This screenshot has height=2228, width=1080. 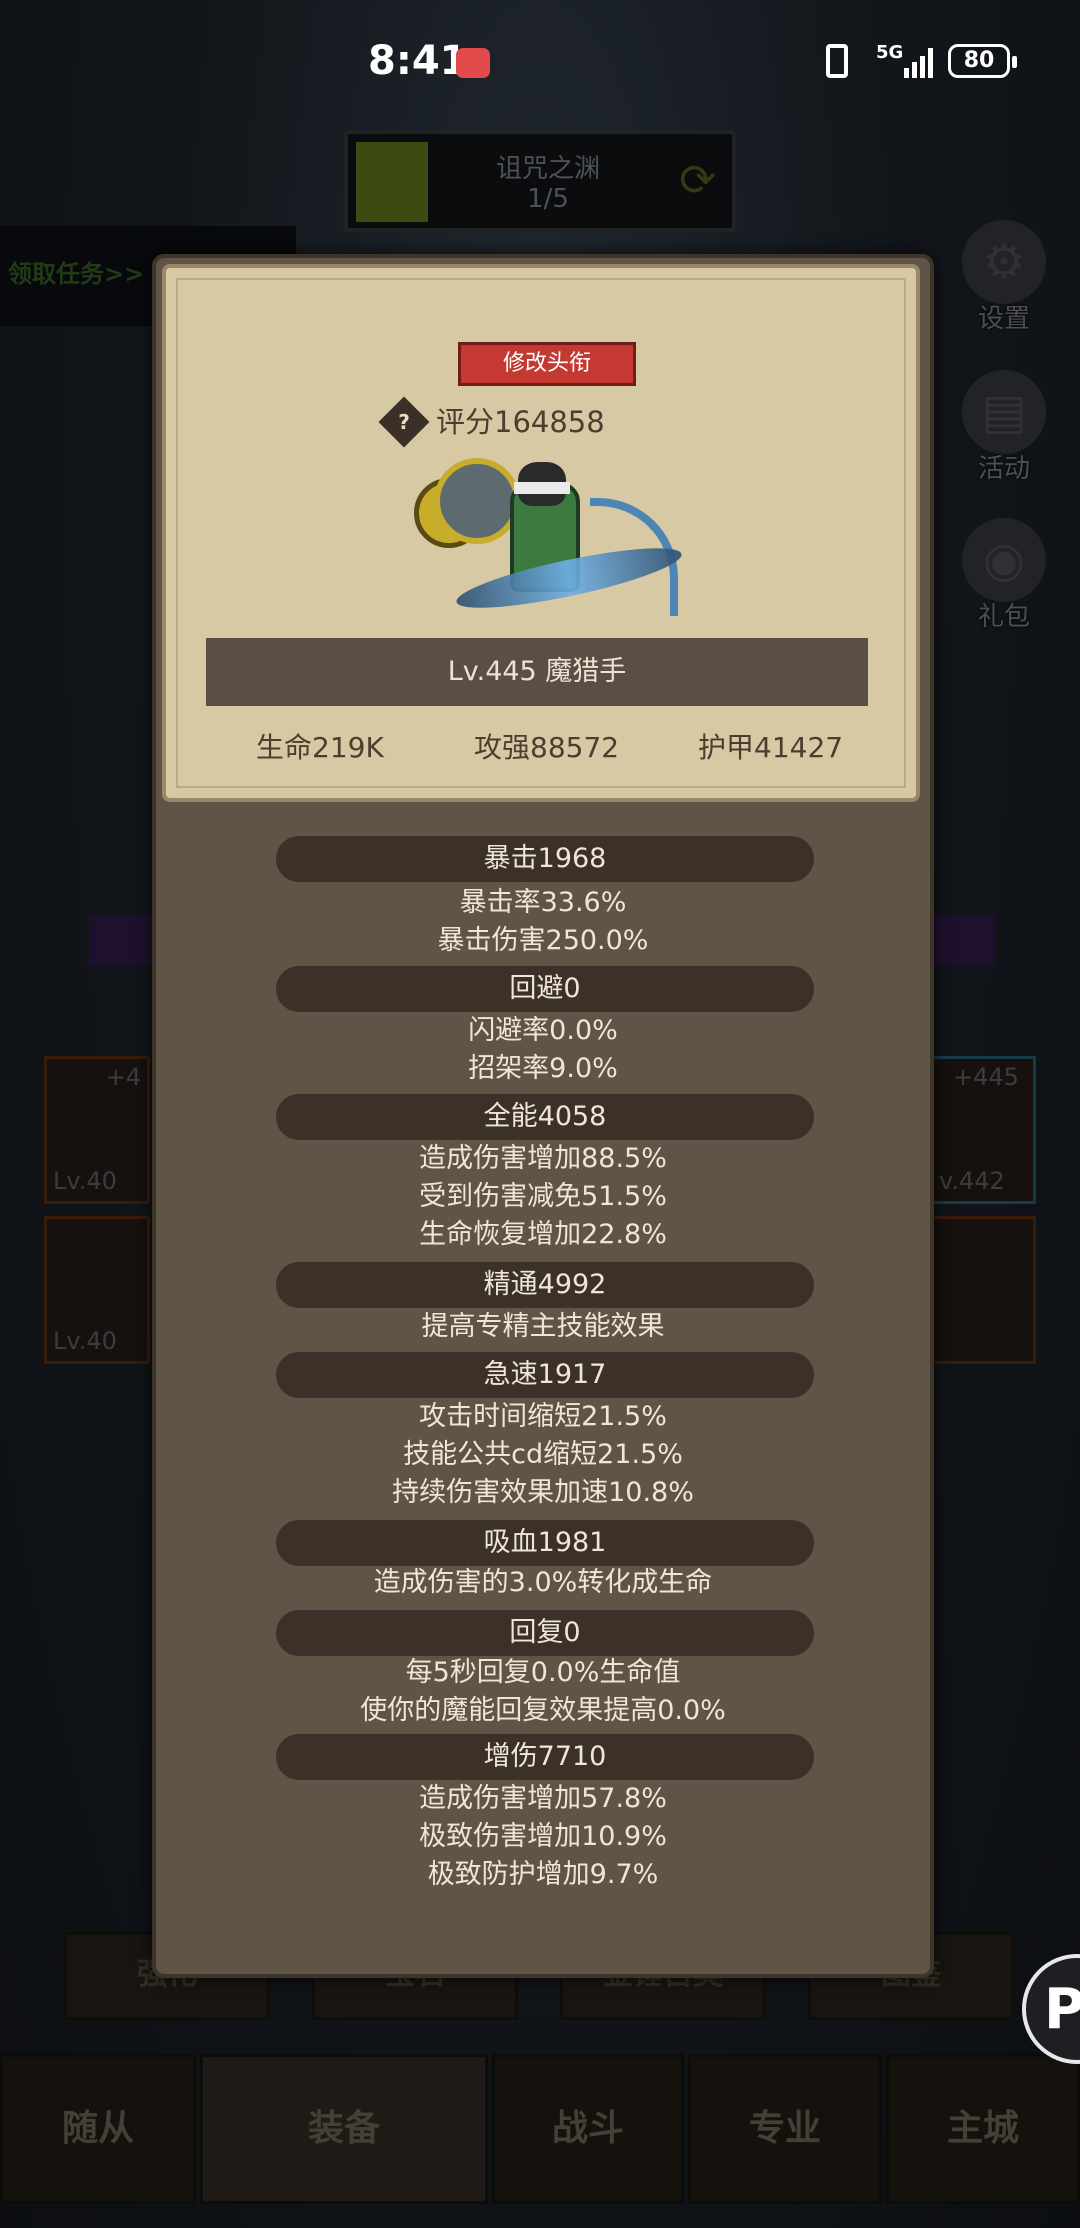 What do you see at coordinates (921, 62) in the screenshot?
I see `signal-icon` at bounding box center [921, 62].